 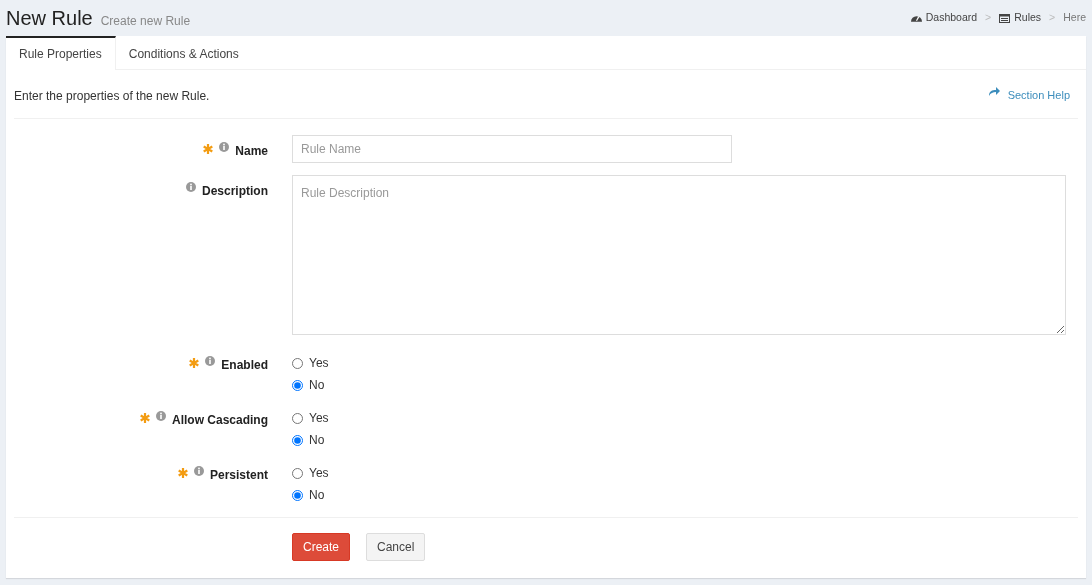 What do you see at coordinates (1020, 18) in the screenshot?
I see `breadcrumb-link: Rules` at bounding box center [1020, 18].